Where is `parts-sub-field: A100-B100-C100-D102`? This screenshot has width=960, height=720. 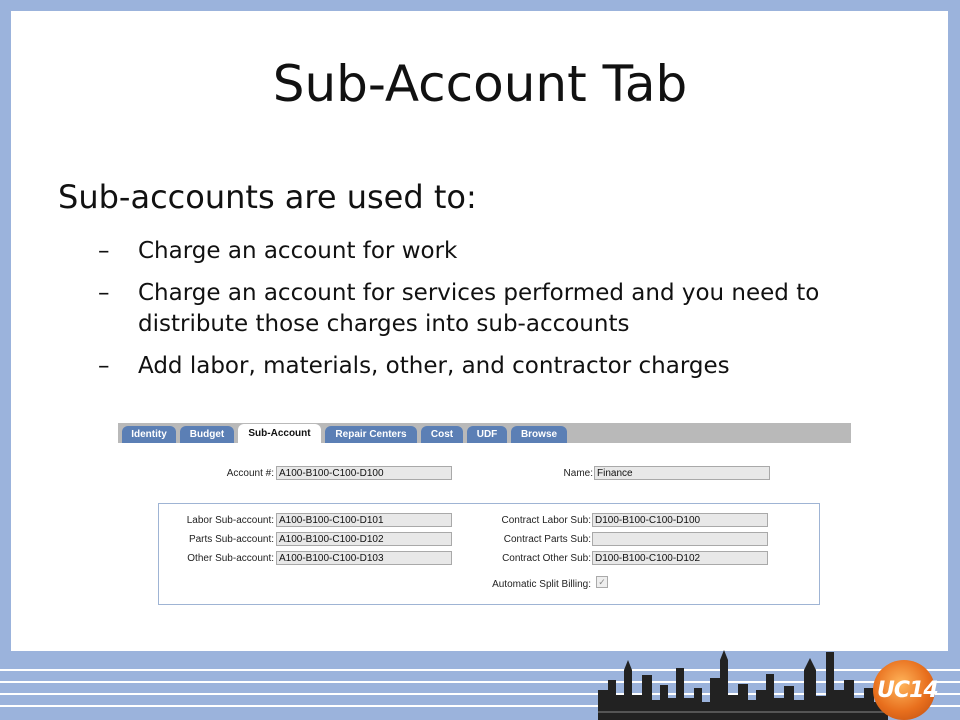
parts-sub-field: A100-B100-C100-D102 is located at coordinates (364, 539).